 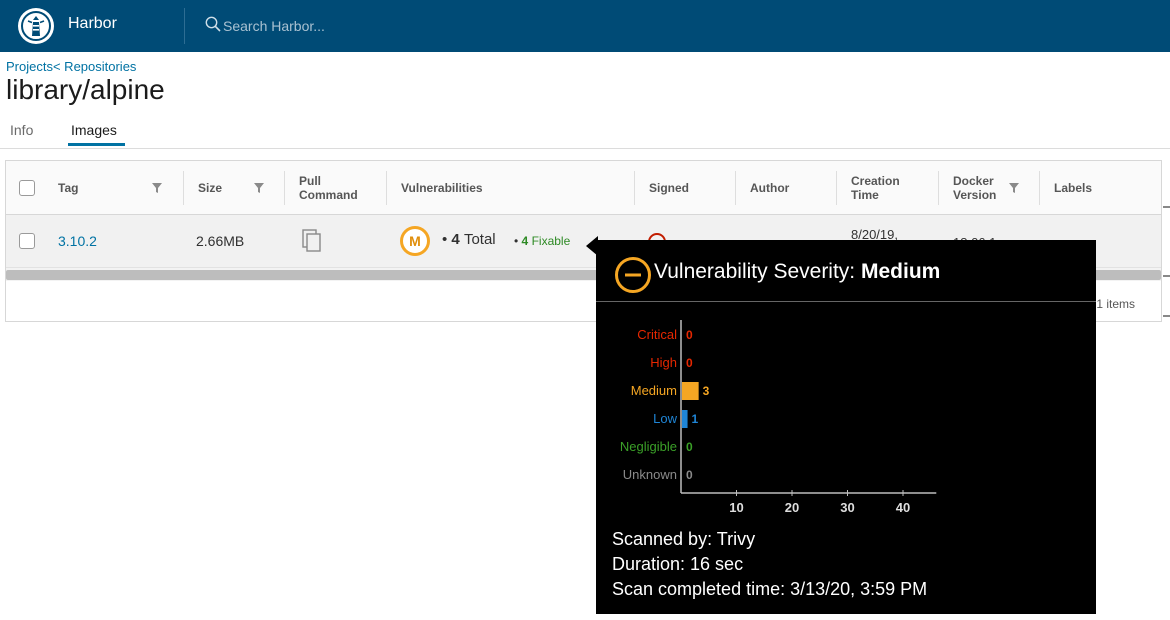 What do you see at coordinates (669, 188) in the screenshot?
I see `column-signed-label: Signed` at bounding box center [669, 188].